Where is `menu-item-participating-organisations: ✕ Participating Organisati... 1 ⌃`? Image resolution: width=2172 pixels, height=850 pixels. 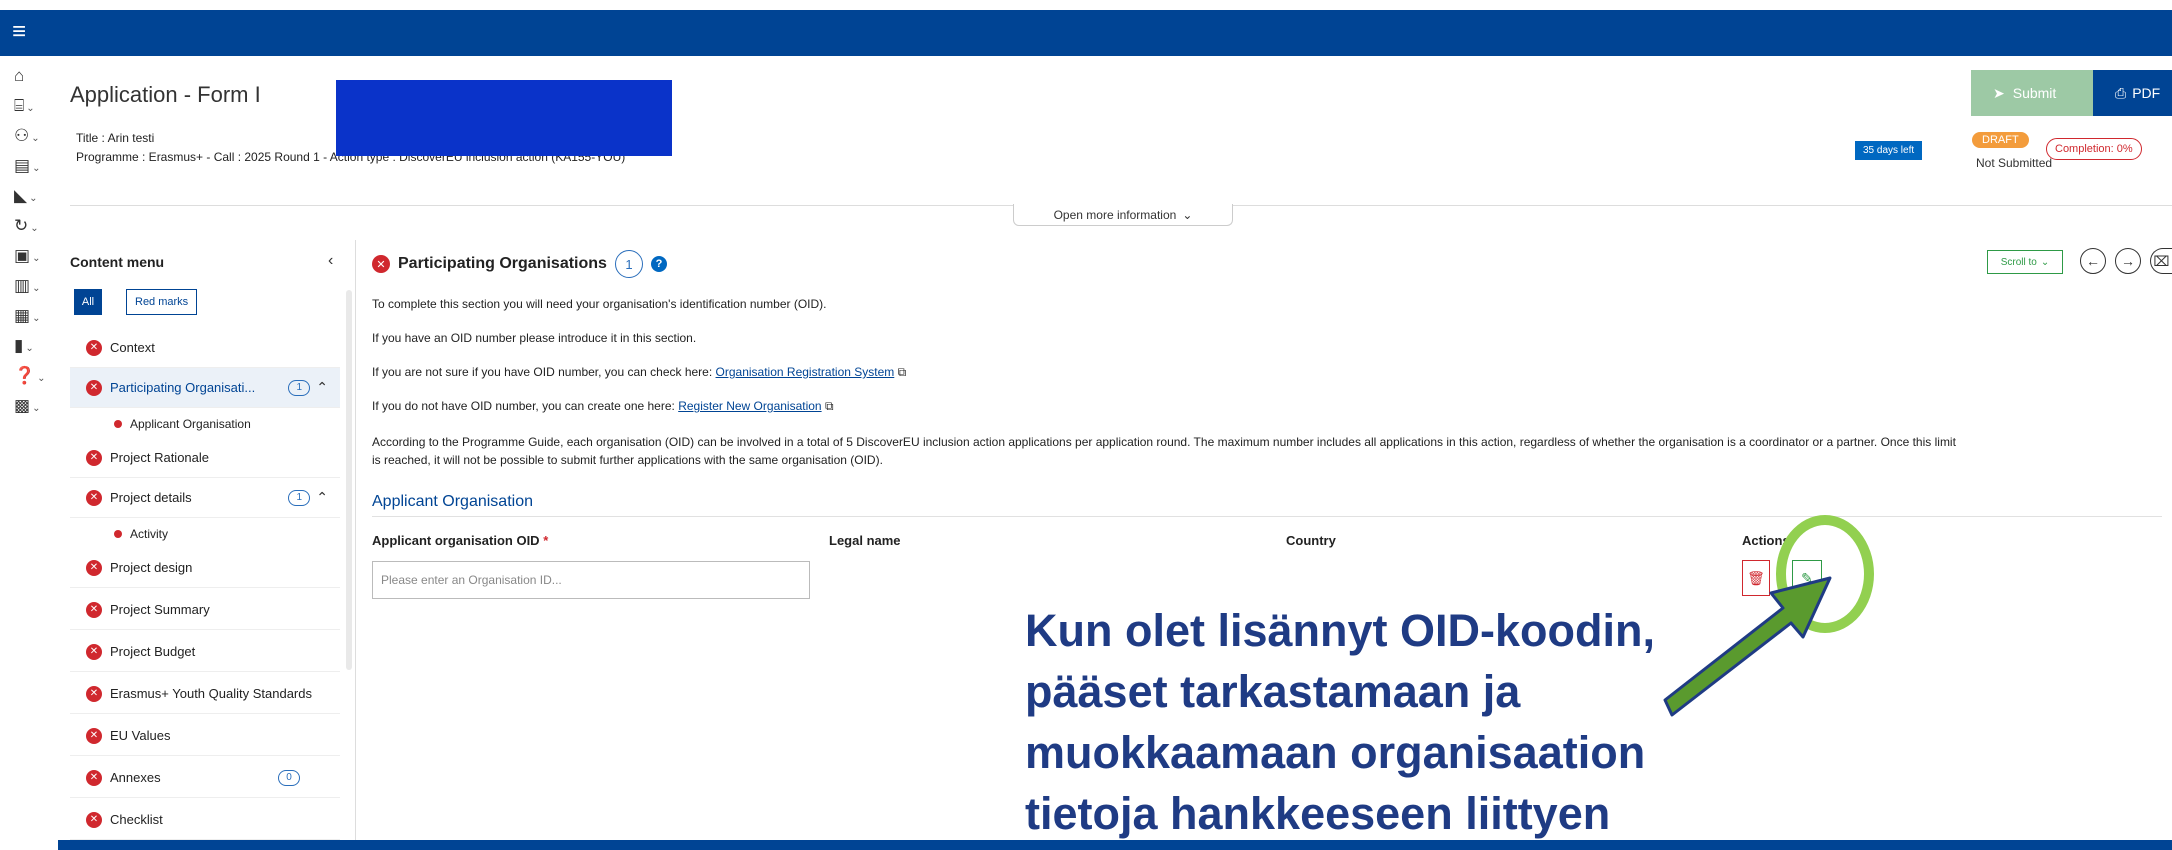 menu-item-participating-organisations: ✕ Participating Organisati... 1 ⌃ is located at coordinates (205, 388).